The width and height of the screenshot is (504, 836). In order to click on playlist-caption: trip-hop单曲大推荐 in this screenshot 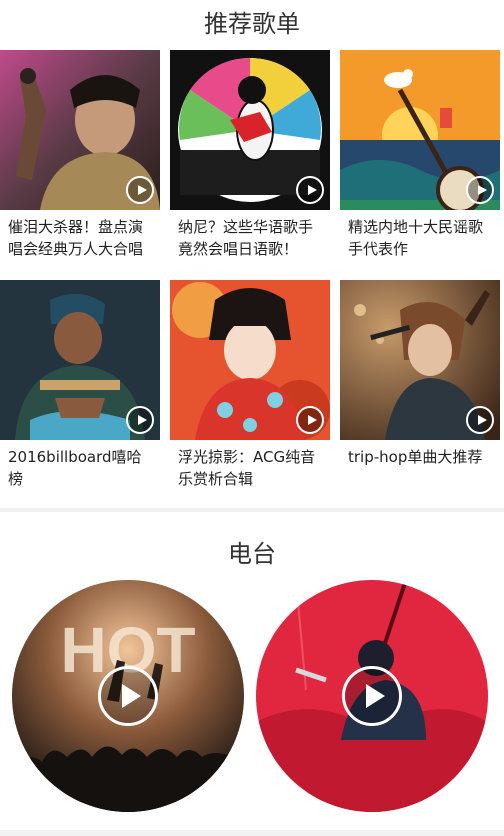, I will do `click(420, 467)`.